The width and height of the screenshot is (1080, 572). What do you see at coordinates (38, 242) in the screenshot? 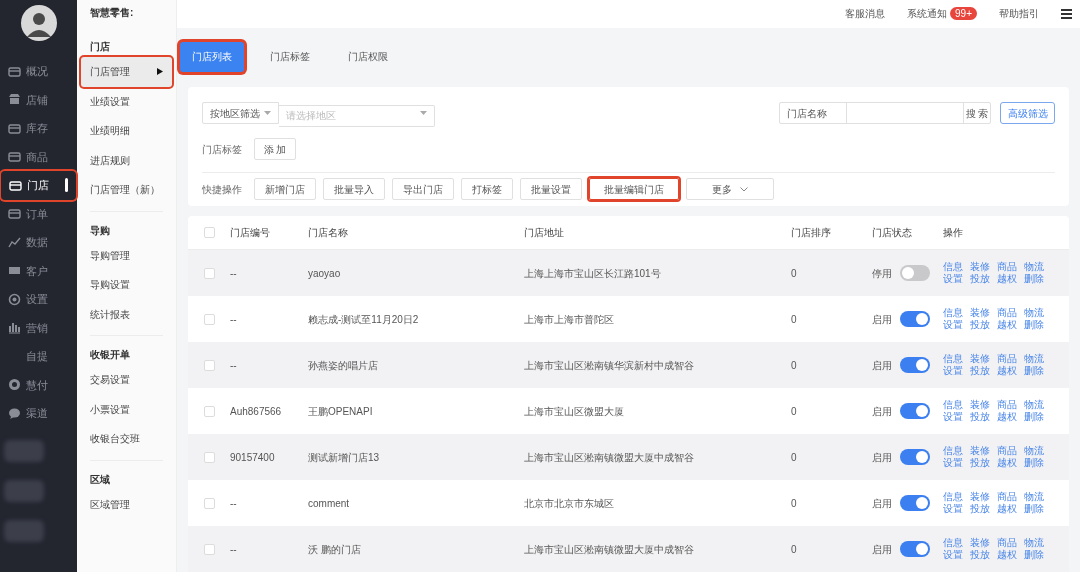
I see `sidebar-item: 数据` at bounding box center [38, 242].